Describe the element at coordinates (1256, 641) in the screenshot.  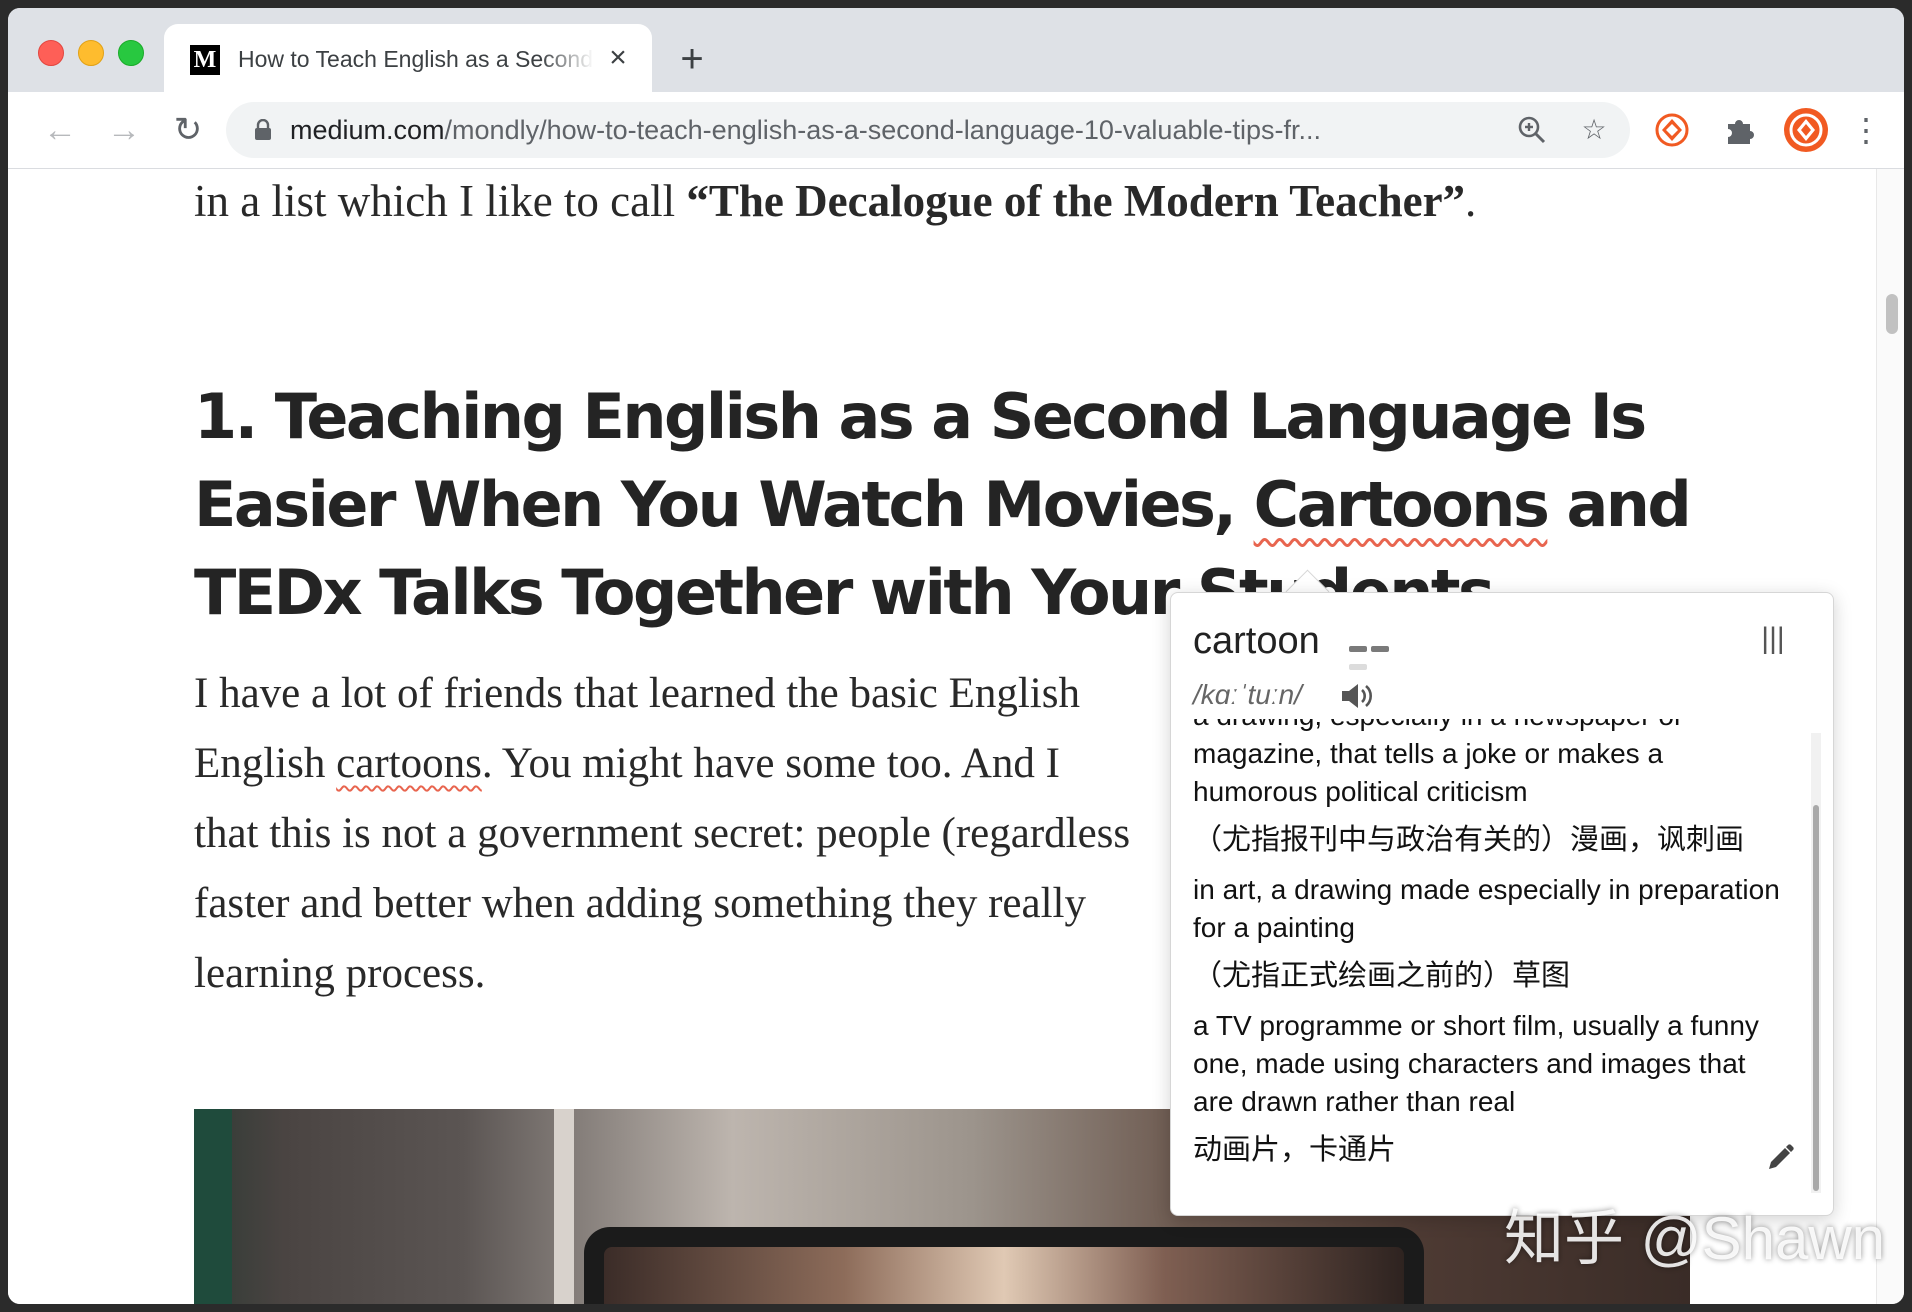
I see `popup-word: cartoon` at that location.